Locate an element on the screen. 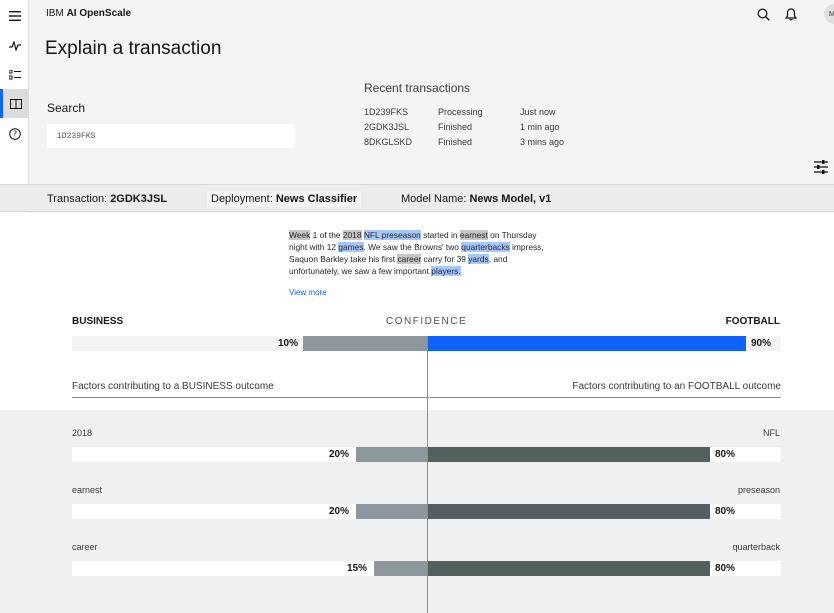 The width and height of the screenshot is (834, 613). football-confidence-value: 90% is located at coordinates (761, 343).